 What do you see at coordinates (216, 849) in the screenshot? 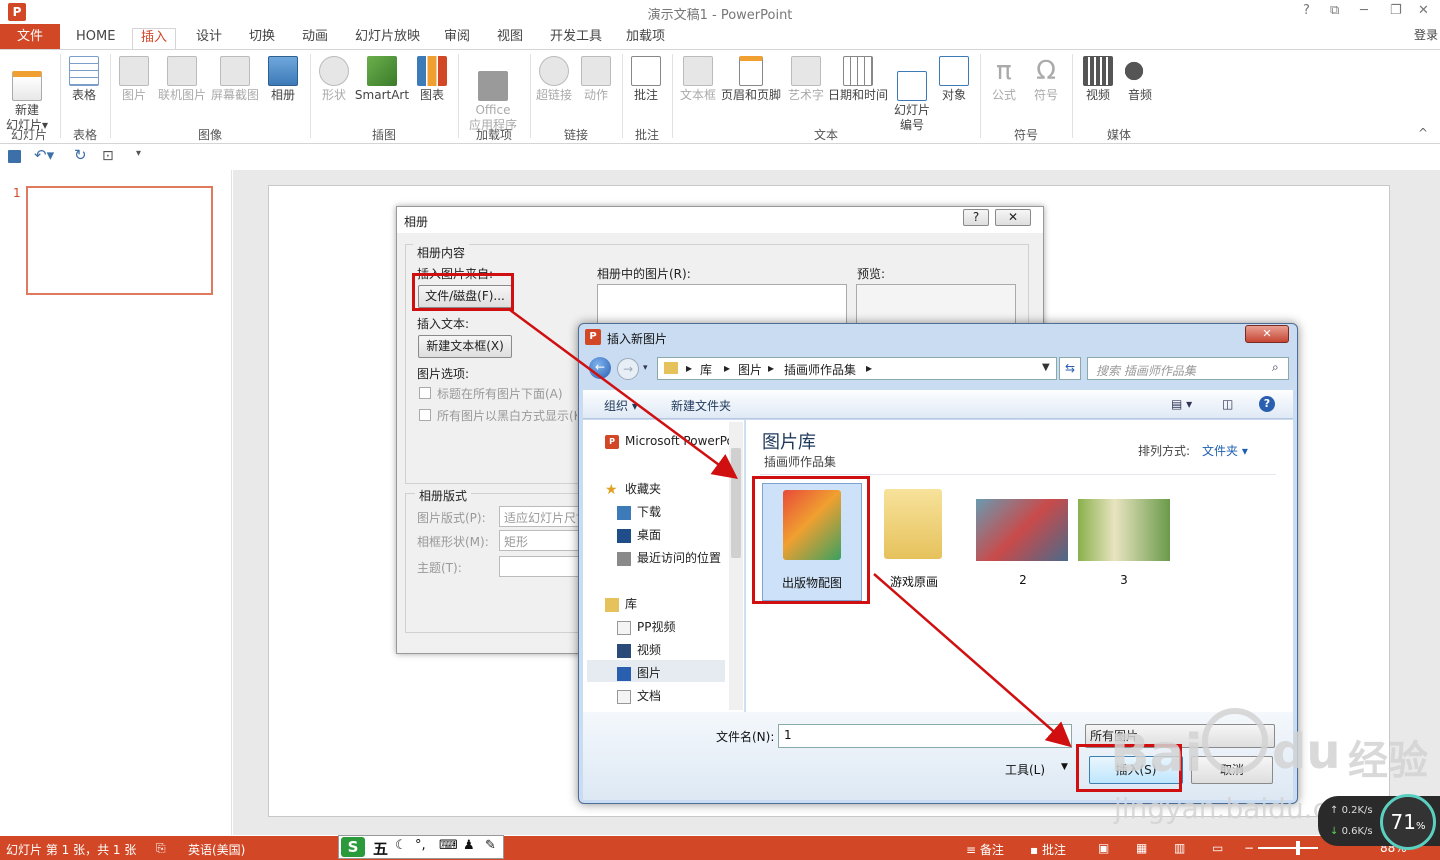
I see `language-status: 英语(美国)` at bounding box center [216, 849].